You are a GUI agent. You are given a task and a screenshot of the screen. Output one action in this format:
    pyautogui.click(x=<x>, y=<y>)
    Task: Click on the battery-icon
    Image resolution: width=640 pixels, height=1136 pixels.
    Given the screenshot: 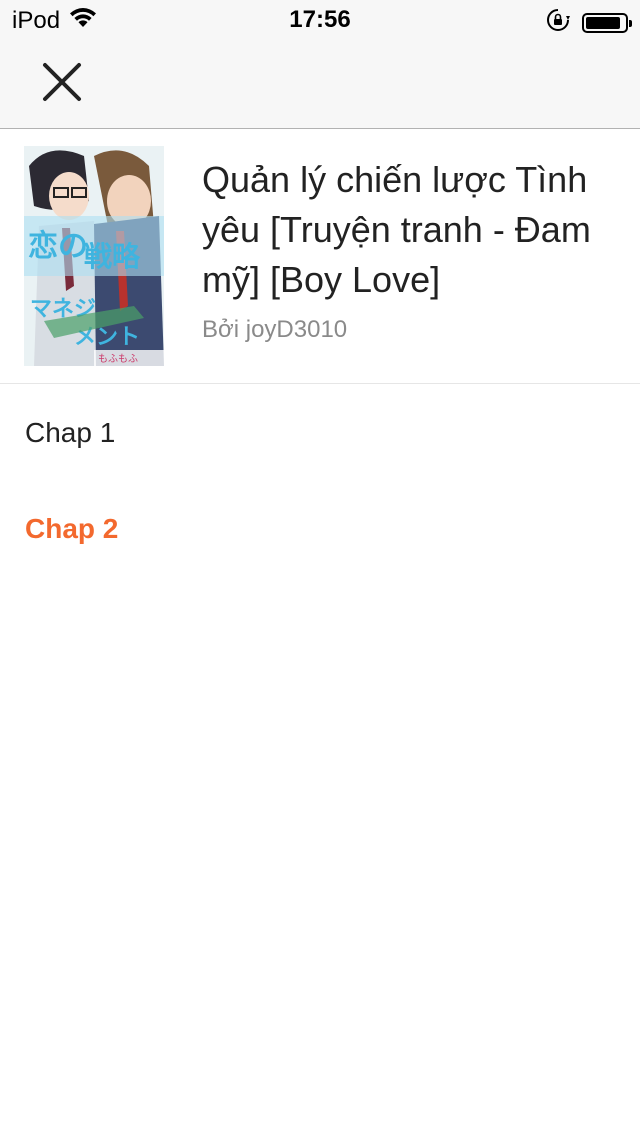 What is the action you would take?
    pyautogui.click(x=607, y=22)
    